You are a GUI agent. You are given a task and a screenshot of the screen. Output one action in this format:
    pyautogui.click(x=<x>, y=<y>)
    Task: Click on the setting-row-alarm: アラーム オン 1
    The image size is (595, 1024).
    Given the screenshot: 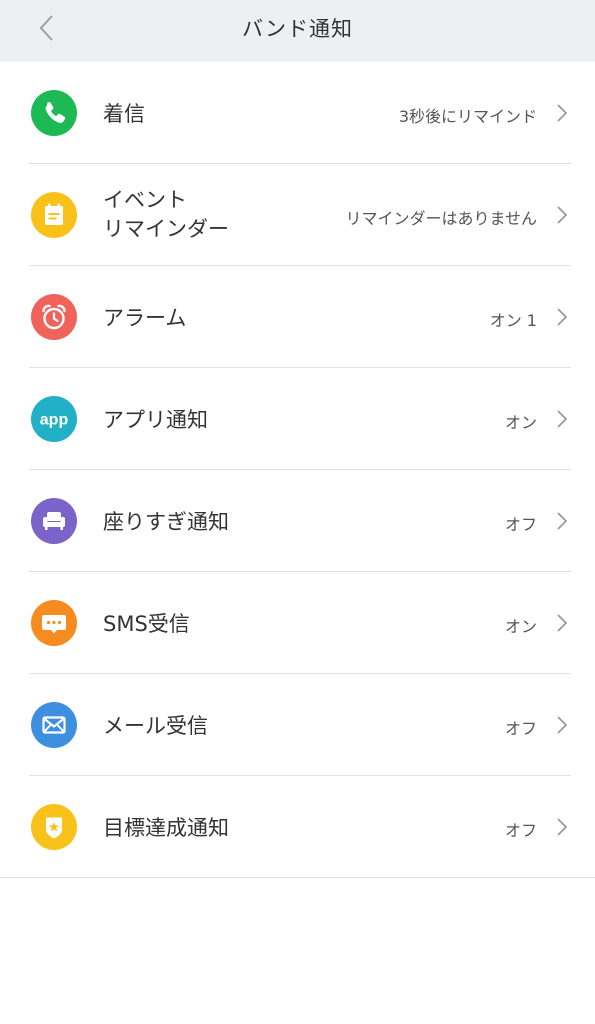 What is the action you would take?
    pyautogui.click(x=297, y=317)
    